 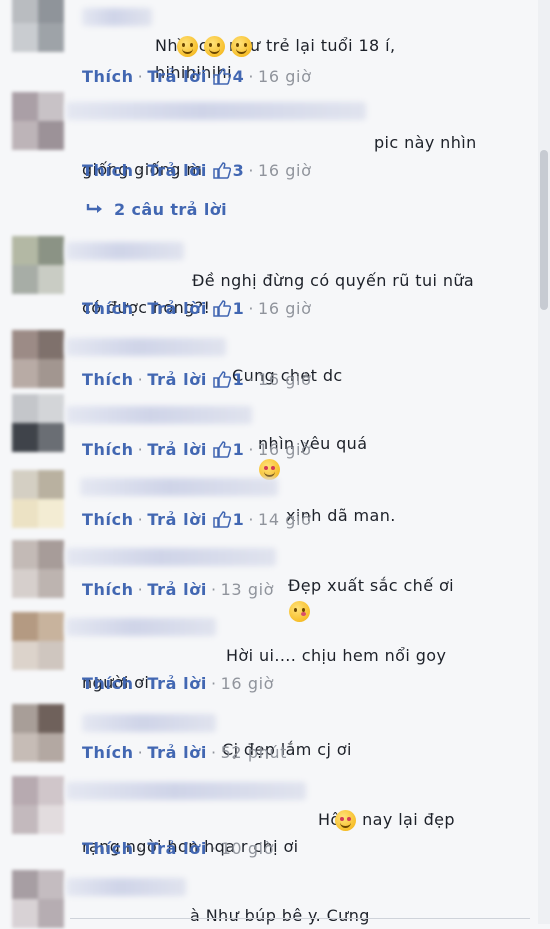 I want to click on timestamp: 13 giờ, so click(x=247, y=589).